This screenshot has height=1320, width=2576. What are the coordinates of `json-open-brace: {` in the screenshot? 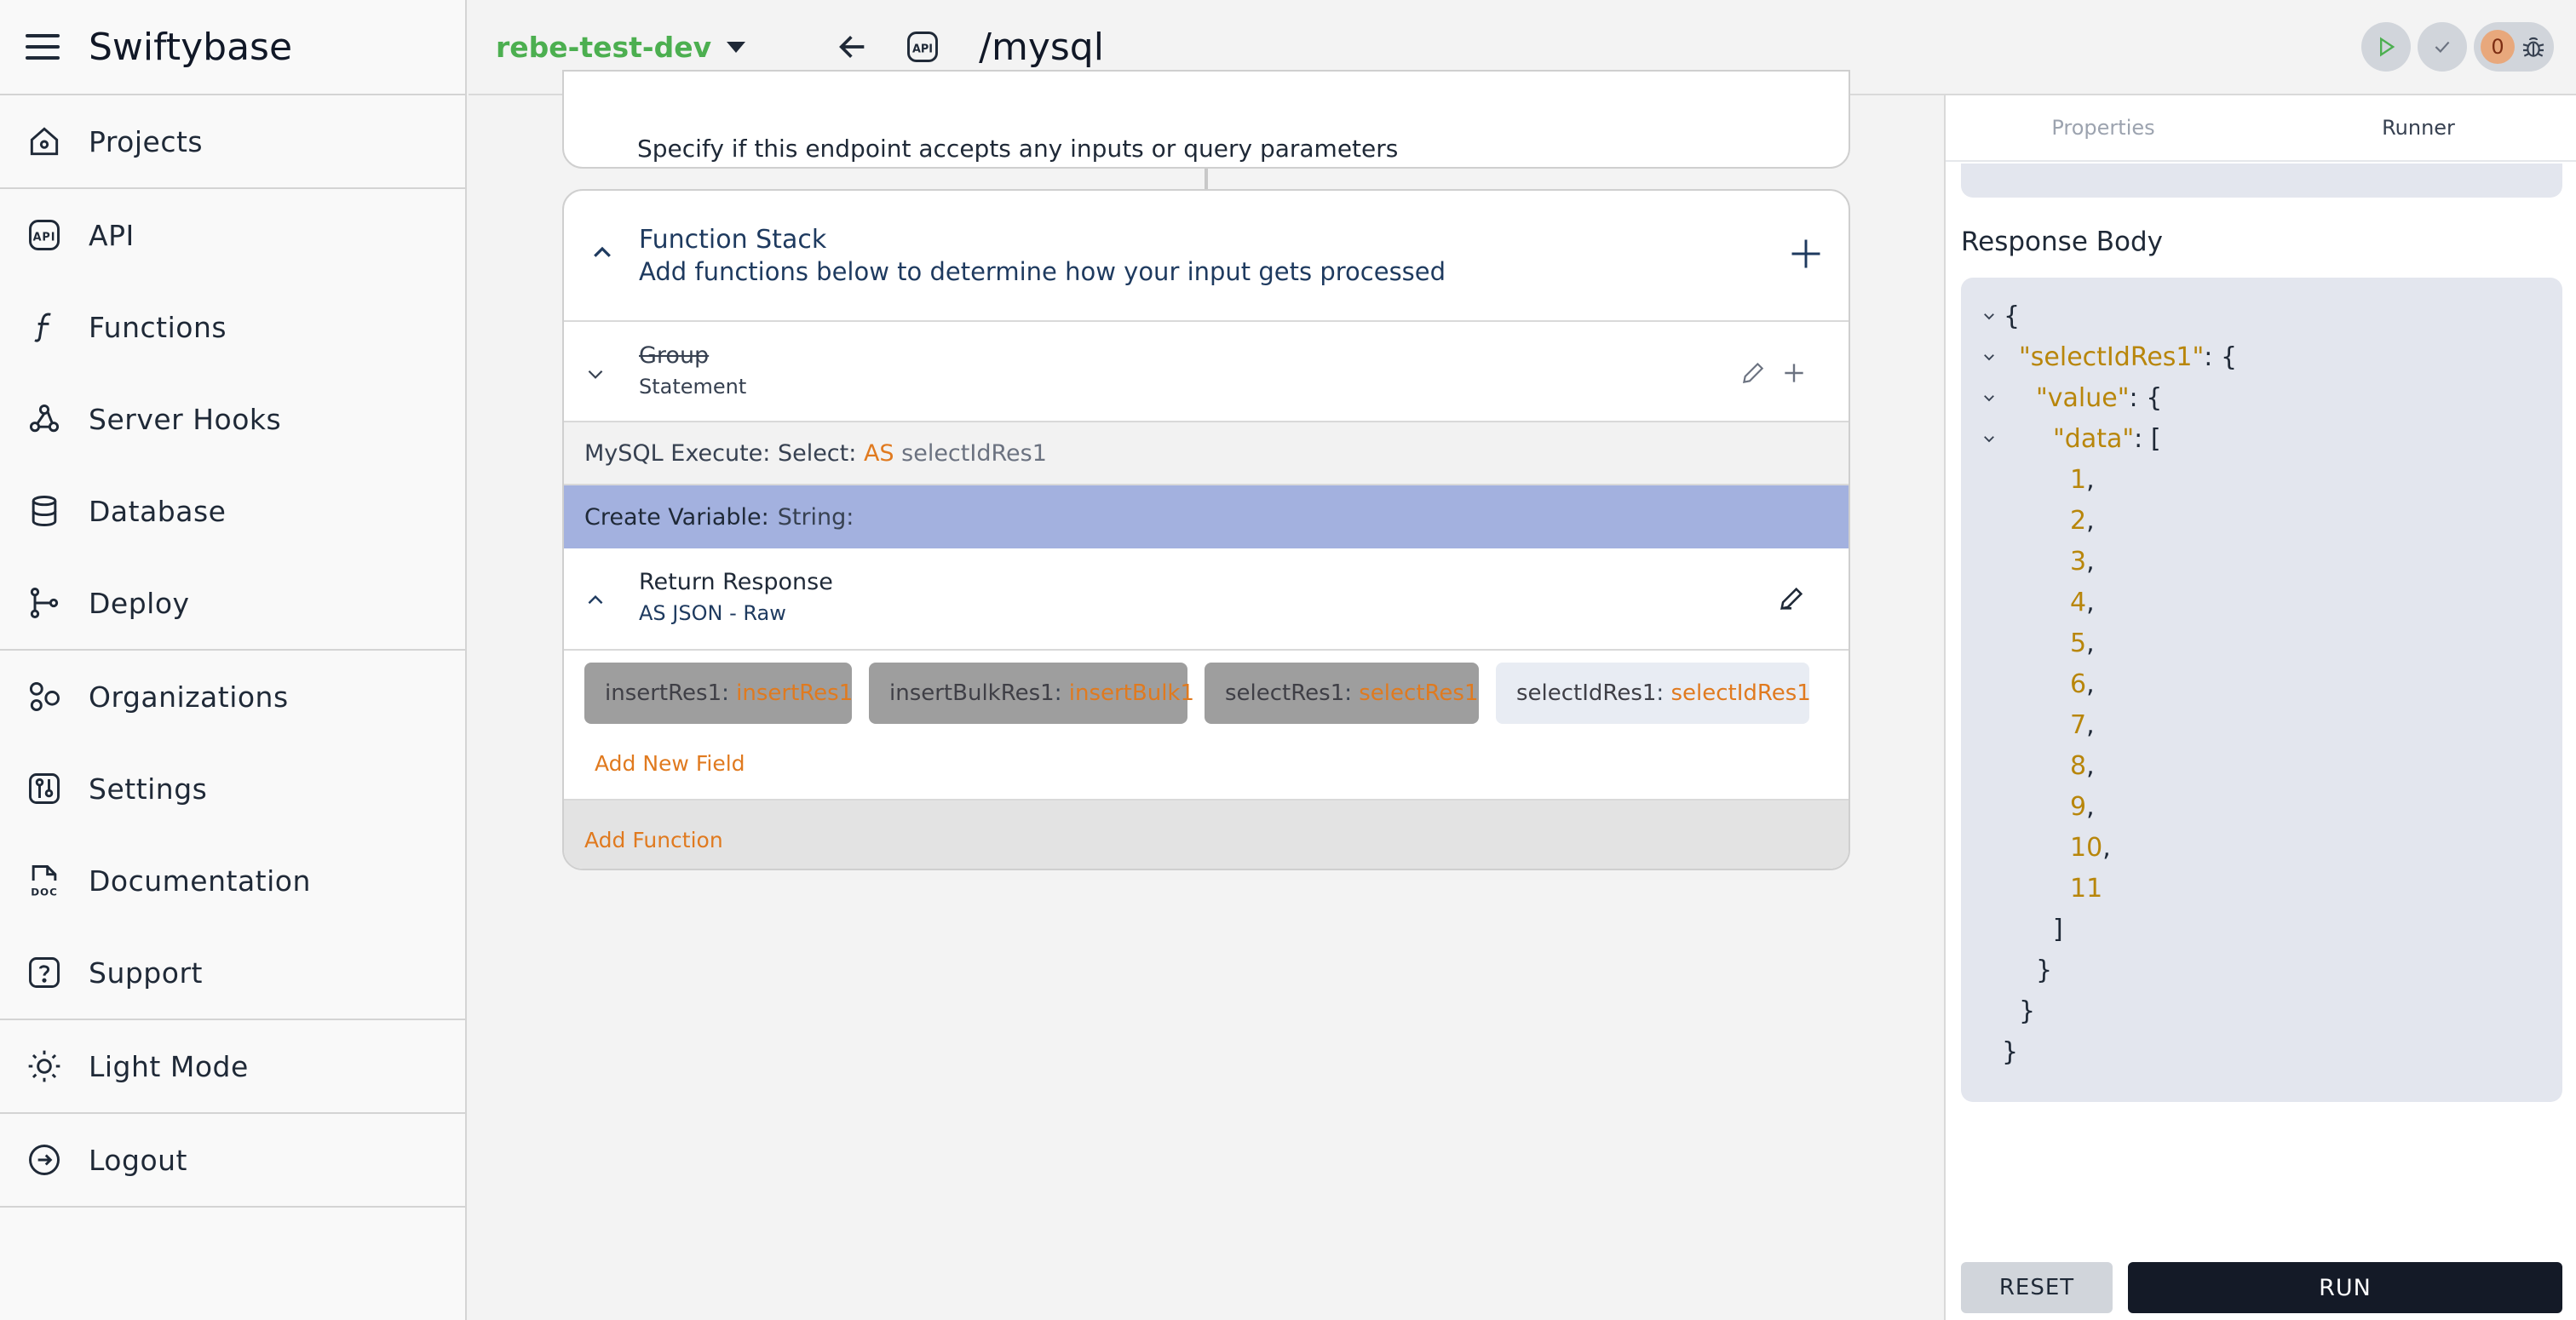 It's located at (2012, 316).